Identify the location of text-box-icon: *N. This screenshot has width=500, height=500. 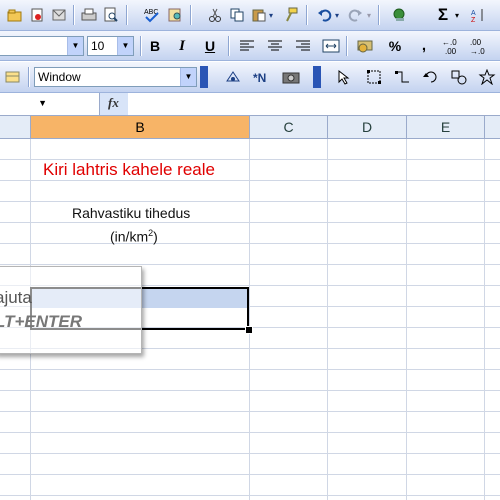
(261, 77).